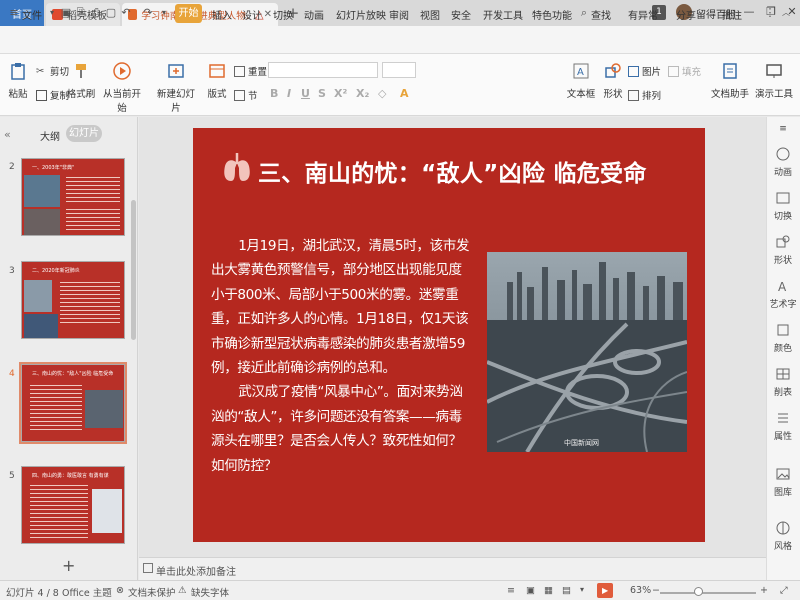 The width and height of the screenshot is (800, 600). What do you see at coordinates (584, 13) in the screenshot?
I see `search-icon: ⌕` at bounding box center [584, 13].